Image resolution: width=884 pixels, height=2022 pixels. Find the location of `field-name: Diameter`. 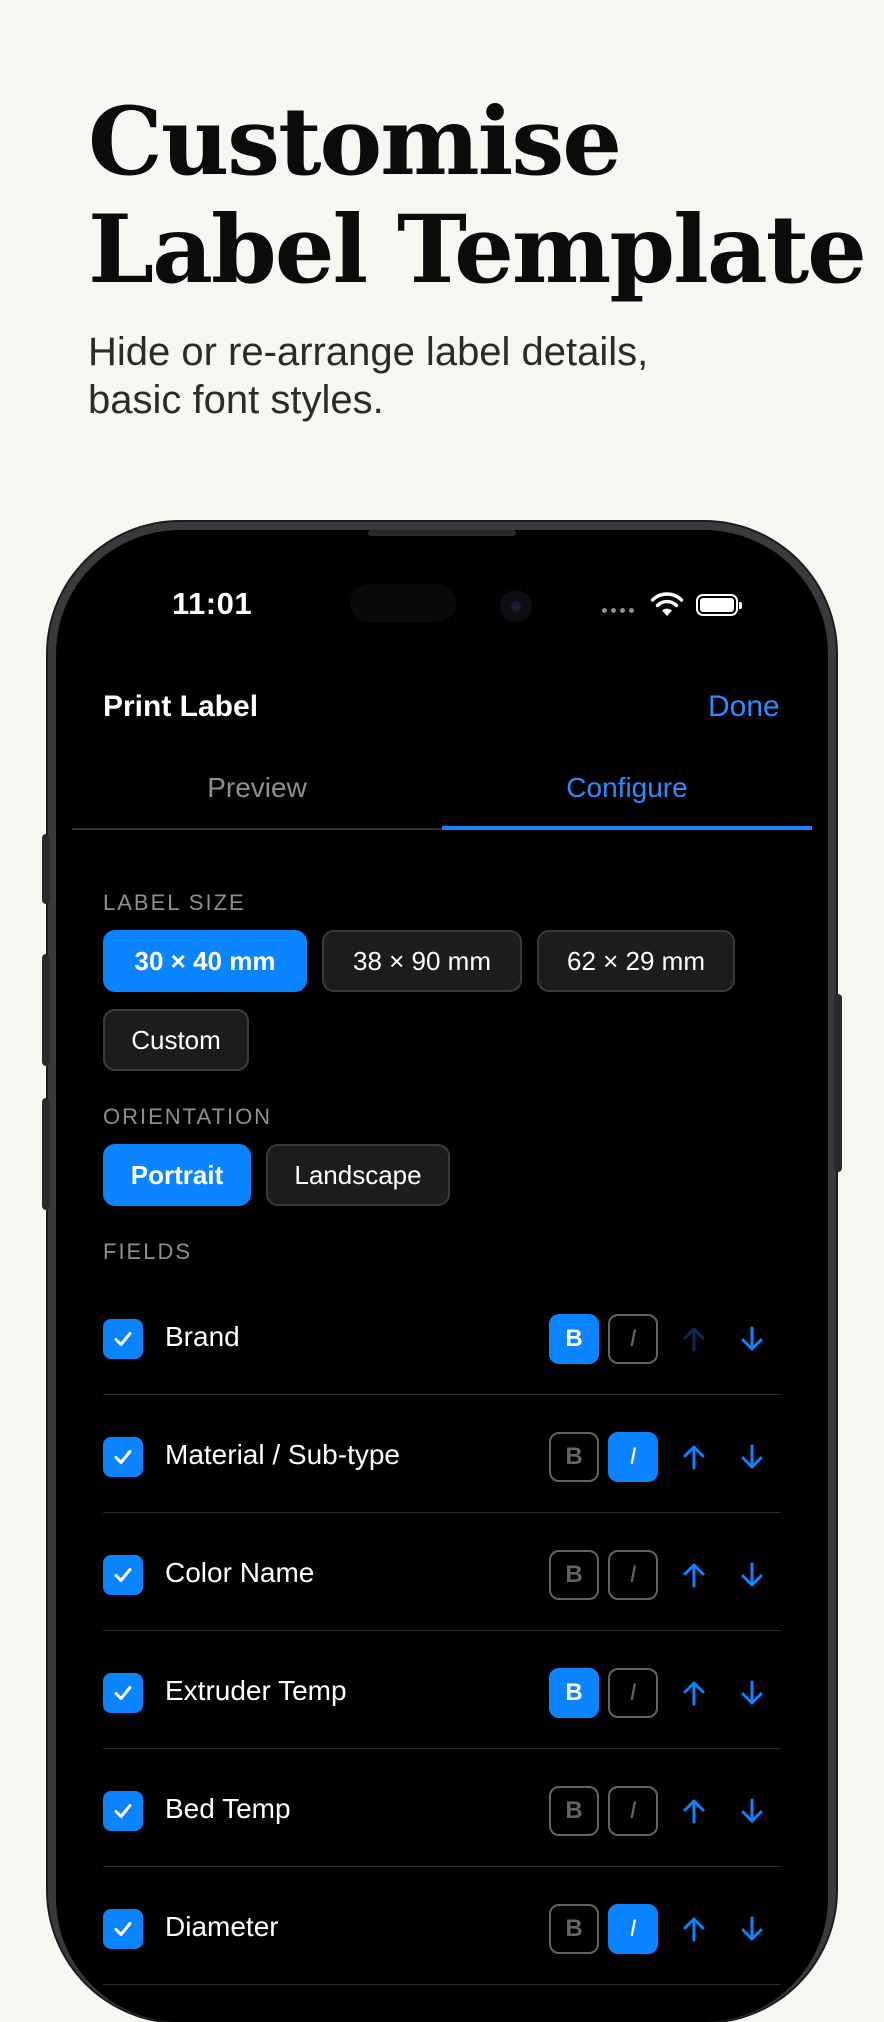

field-name: Diameter is located at coordinates (222, 1926).